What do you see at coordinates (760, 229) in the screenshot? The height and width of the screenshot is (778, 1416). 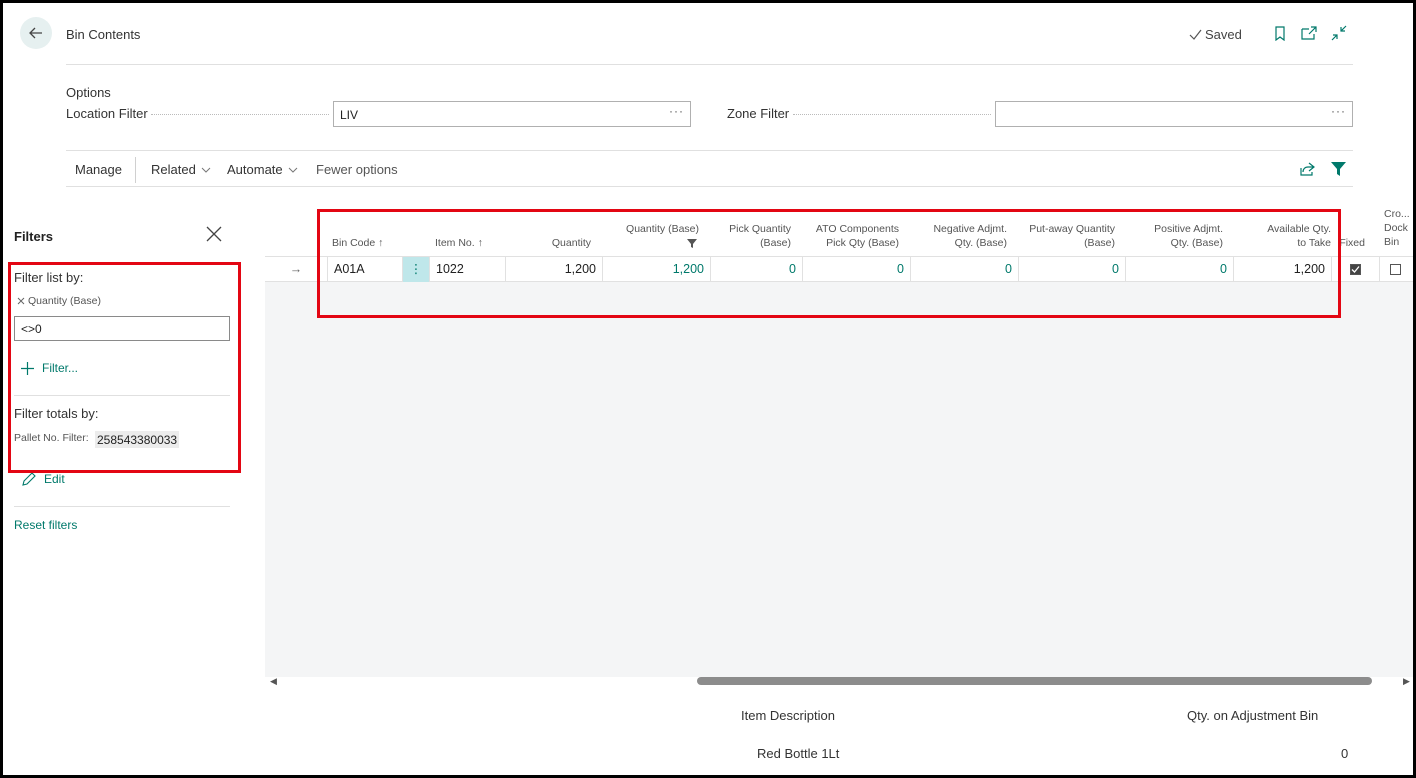 I see `col-pick-quantity-base-line1: Pick Quantity` at bounding box center [760, 229].